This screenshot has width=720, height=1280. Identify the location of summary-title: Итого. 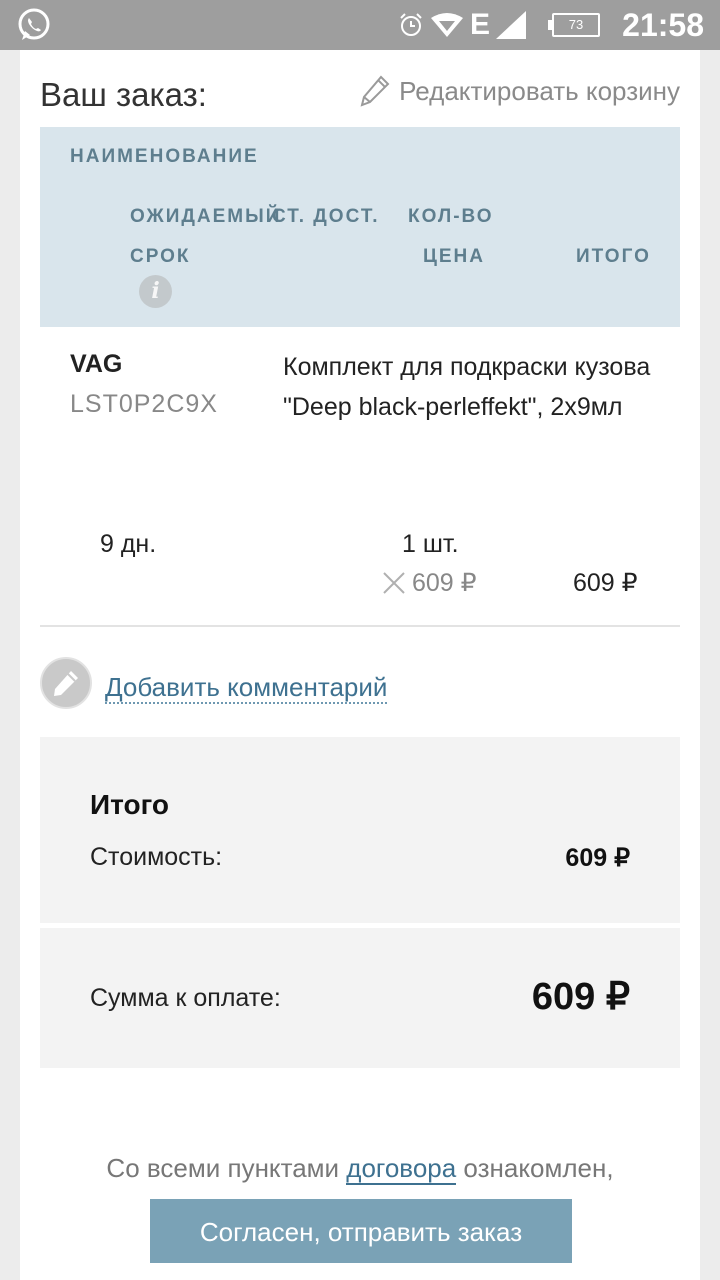
(129, 804).